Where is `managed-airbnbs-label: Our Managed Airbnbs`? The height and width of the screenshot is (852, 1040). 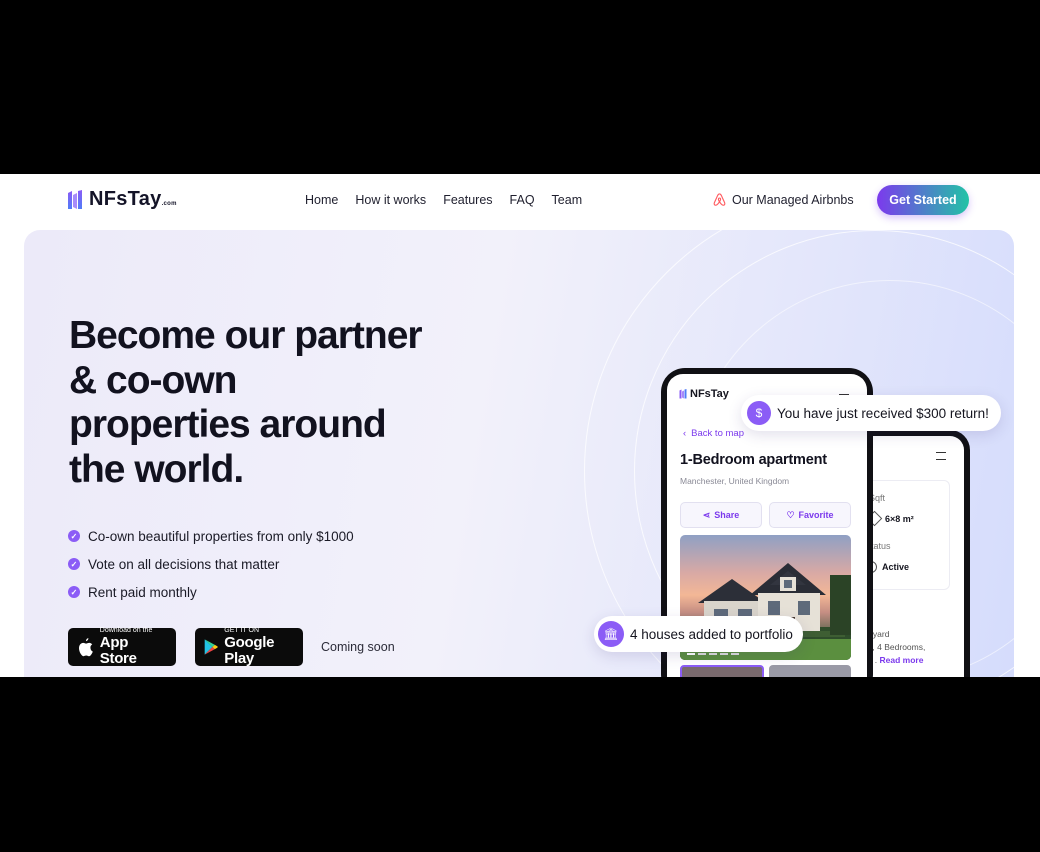
managed-airbnbs-label: Our Managed Airbnbs is located at coordinates (793, 199).